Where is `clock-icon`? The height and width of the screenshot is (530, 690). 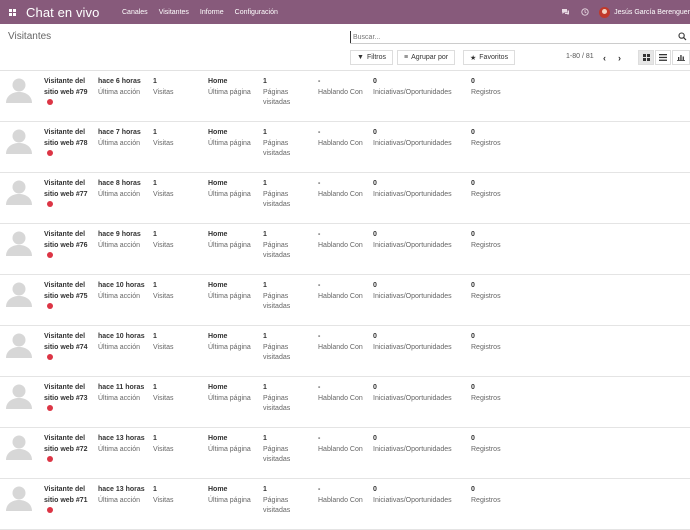
clock-icon is located at coordinates (585, 12).